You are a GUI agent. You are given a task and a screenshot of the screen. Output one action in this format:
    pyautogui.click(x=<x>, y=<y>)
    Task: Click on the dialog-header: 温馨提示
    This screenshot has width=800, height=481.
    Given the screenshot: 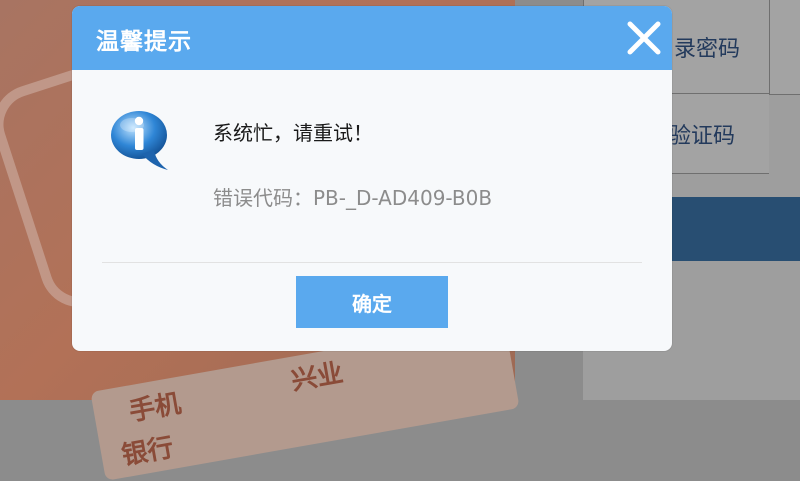 What is the action you would take?
    pyautogui.click(x=372, y=38)
    